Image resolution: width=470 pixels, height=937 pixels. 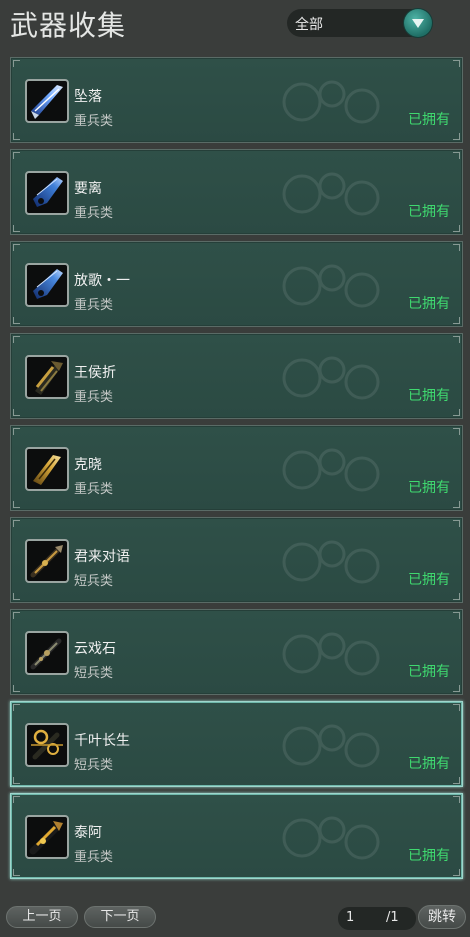 What do you see at coordinates (236, 744) in the screenshot?
I see `weapon-item: 千叶长生 短兵类 已拥有` at bounding box center [236, 744].